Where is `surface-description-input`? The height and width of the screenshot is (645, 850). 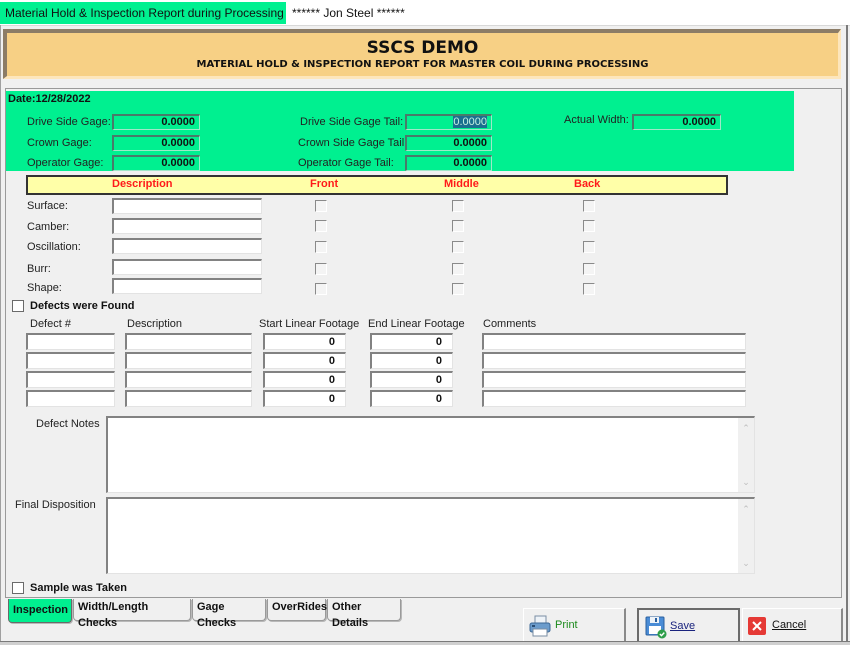 surface-description-input is located at coordinates (187, 206).